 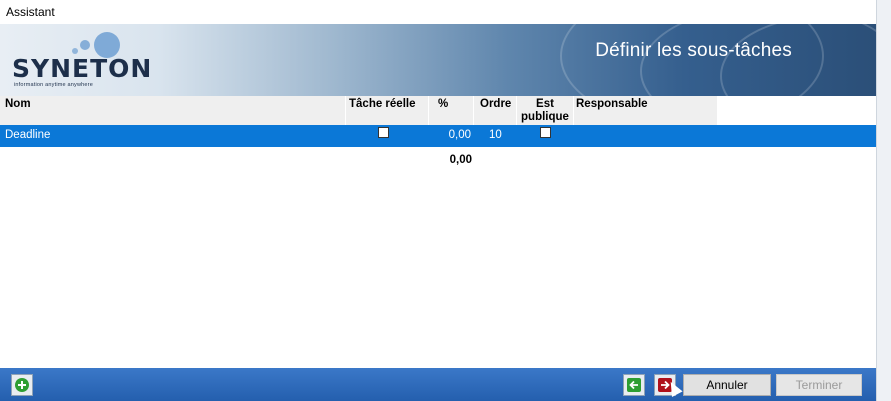 I want to click on title-bar: Assistant, so click(x=438, y=12).